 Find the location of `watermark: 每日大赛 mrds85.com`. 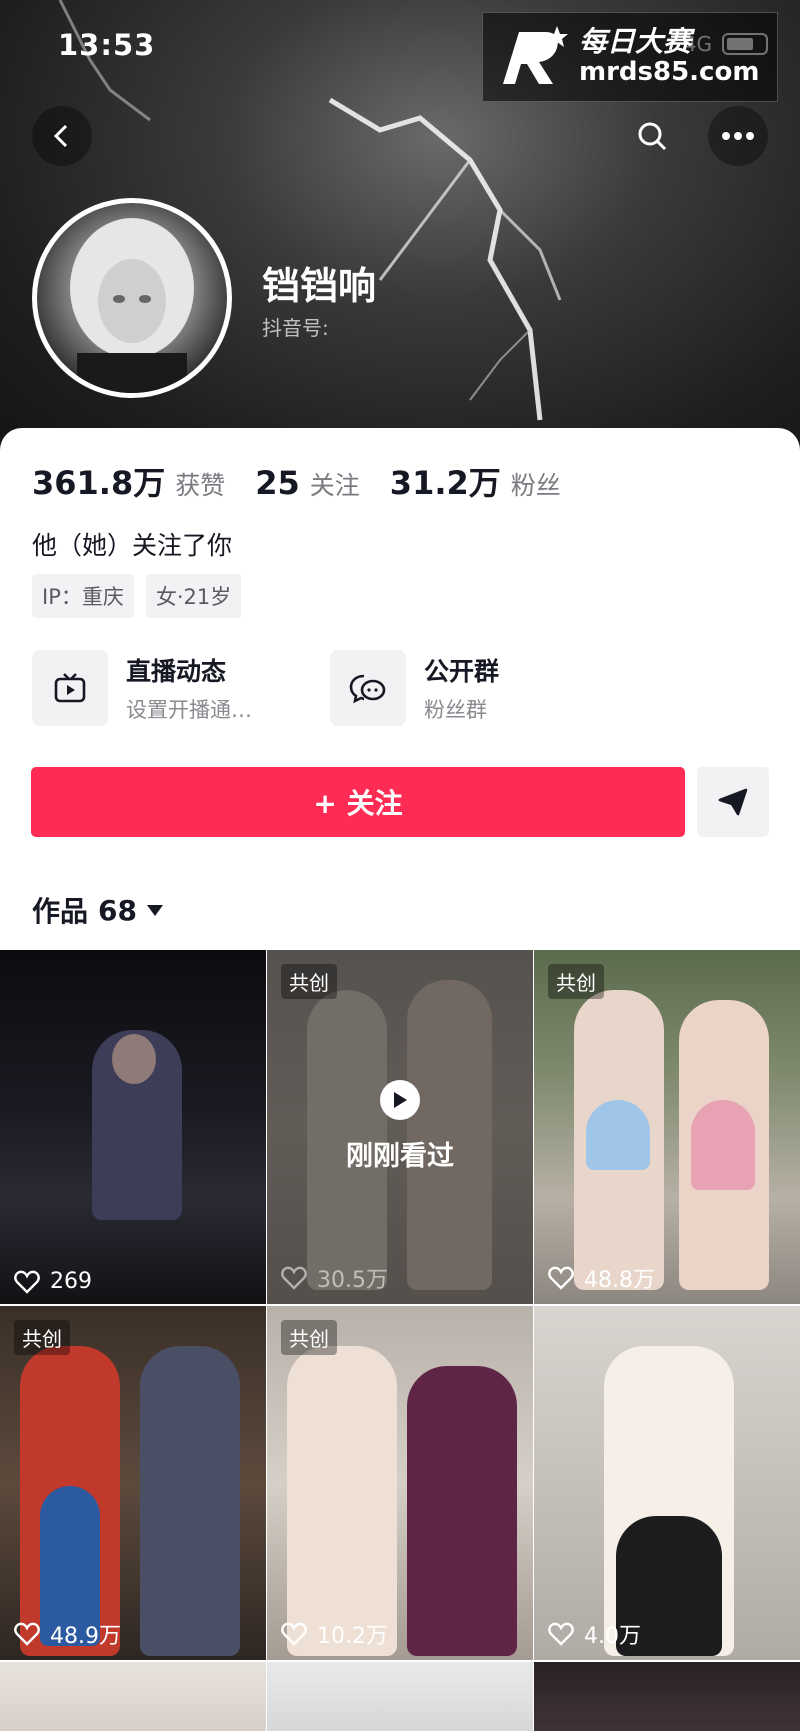

watermark: 每日大赛 mrds85.com is located at coordinates (630, 57).